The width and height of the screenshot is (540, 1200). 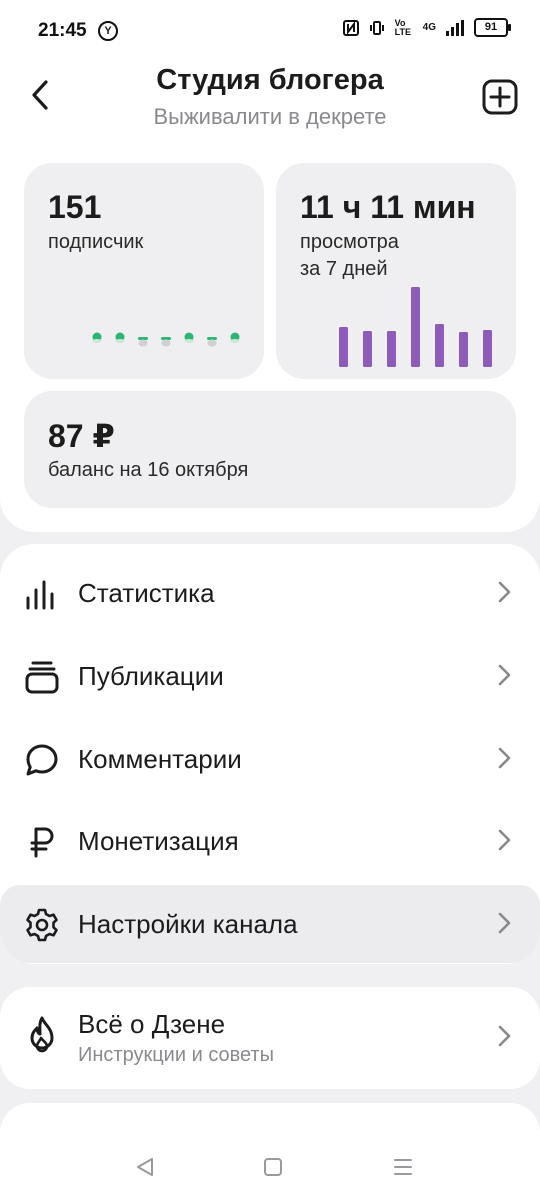 What do you see at coordinates (151, 676) in the screenshot?
I see `menu-item-label: Публикации` at bounding box center [151, 676].